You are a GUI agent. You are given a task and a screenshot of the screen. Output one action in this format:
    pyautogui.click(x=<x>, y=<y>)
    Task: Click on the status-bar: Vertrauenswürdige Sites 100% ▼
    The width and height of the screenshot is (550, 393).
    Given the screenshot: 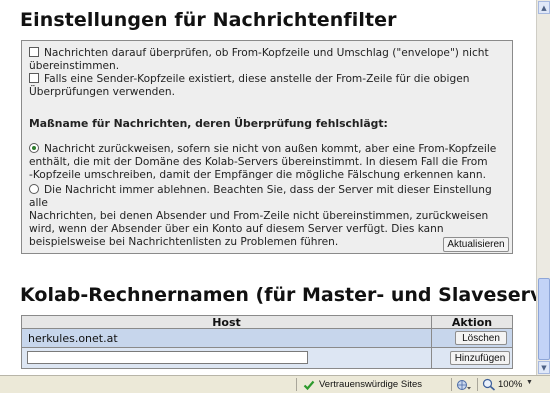 What is the action you would take?
    pyautogui.click(x=275, y=384)
    